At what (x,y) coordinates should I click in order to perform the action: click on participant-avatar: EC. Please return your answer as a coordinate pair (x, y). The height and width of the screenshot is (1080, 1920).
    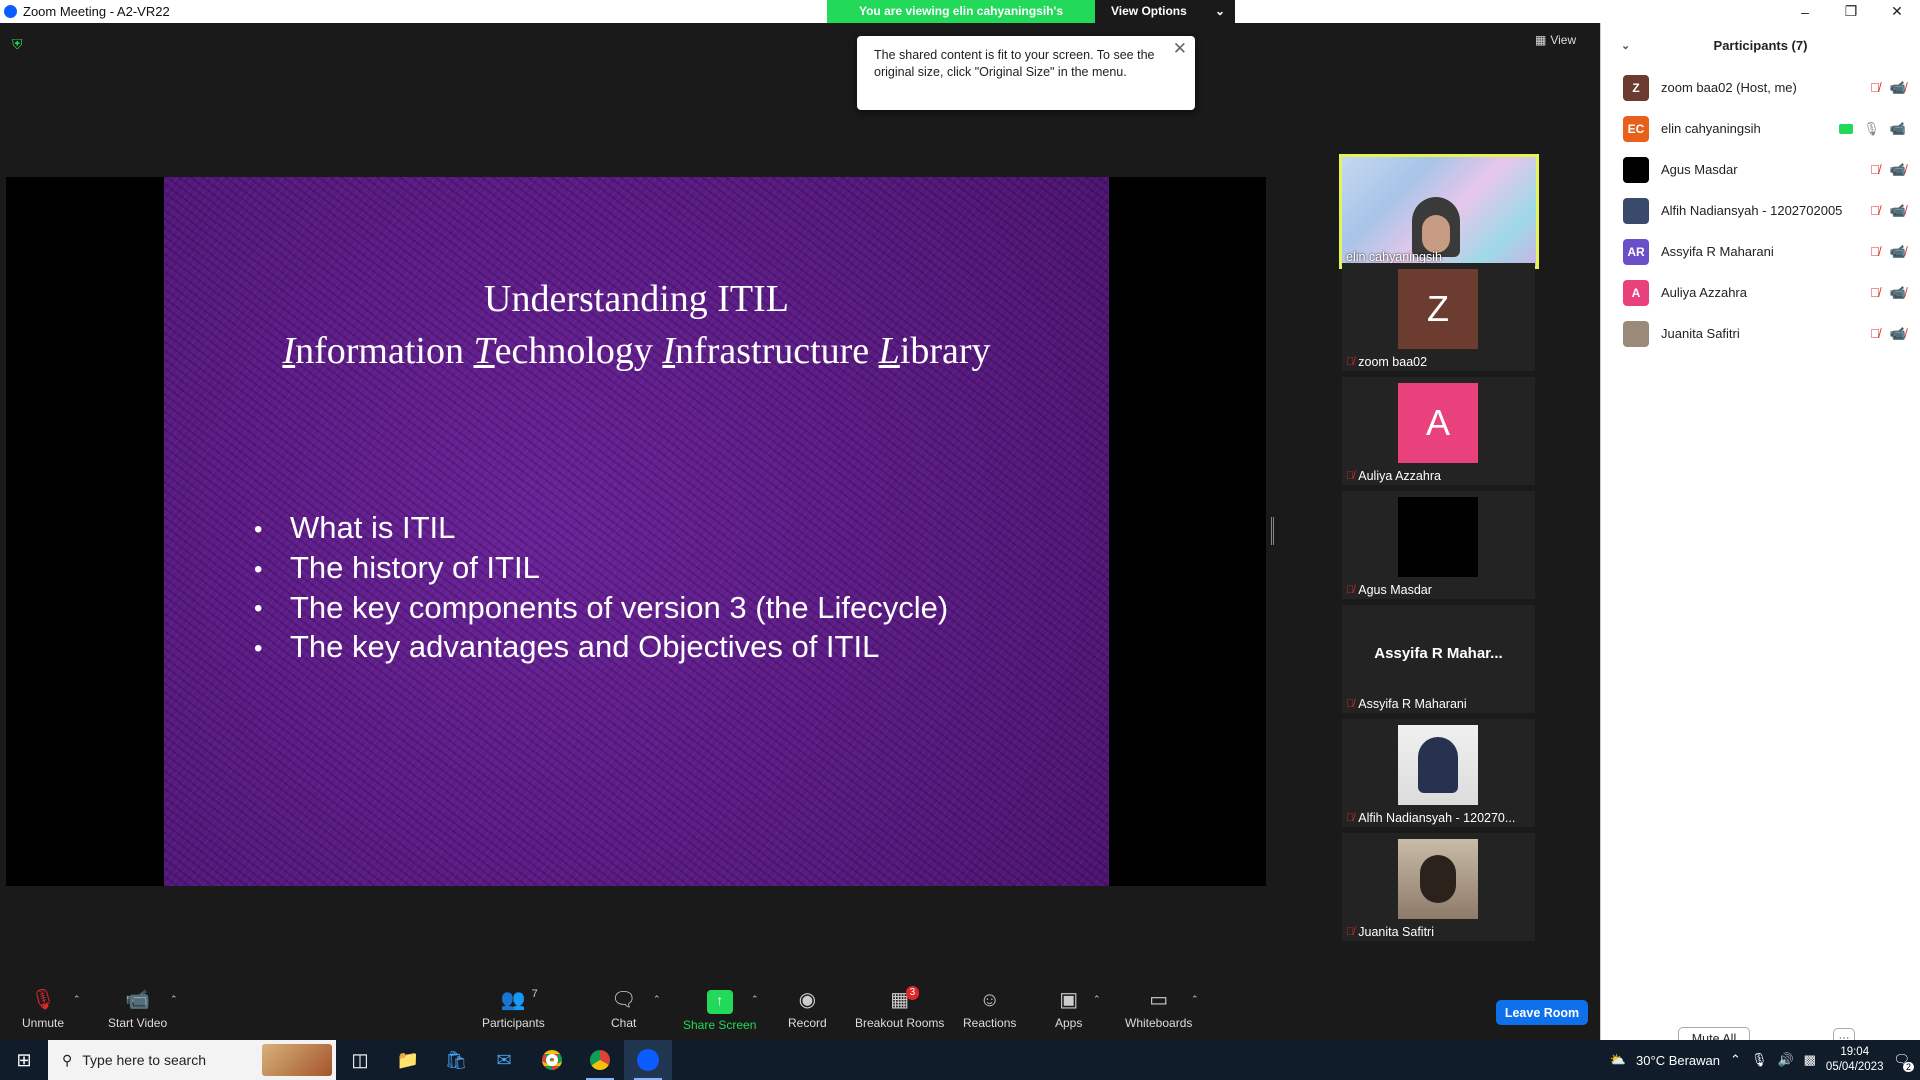
    Looking at the image, I should click on (1636, 128).